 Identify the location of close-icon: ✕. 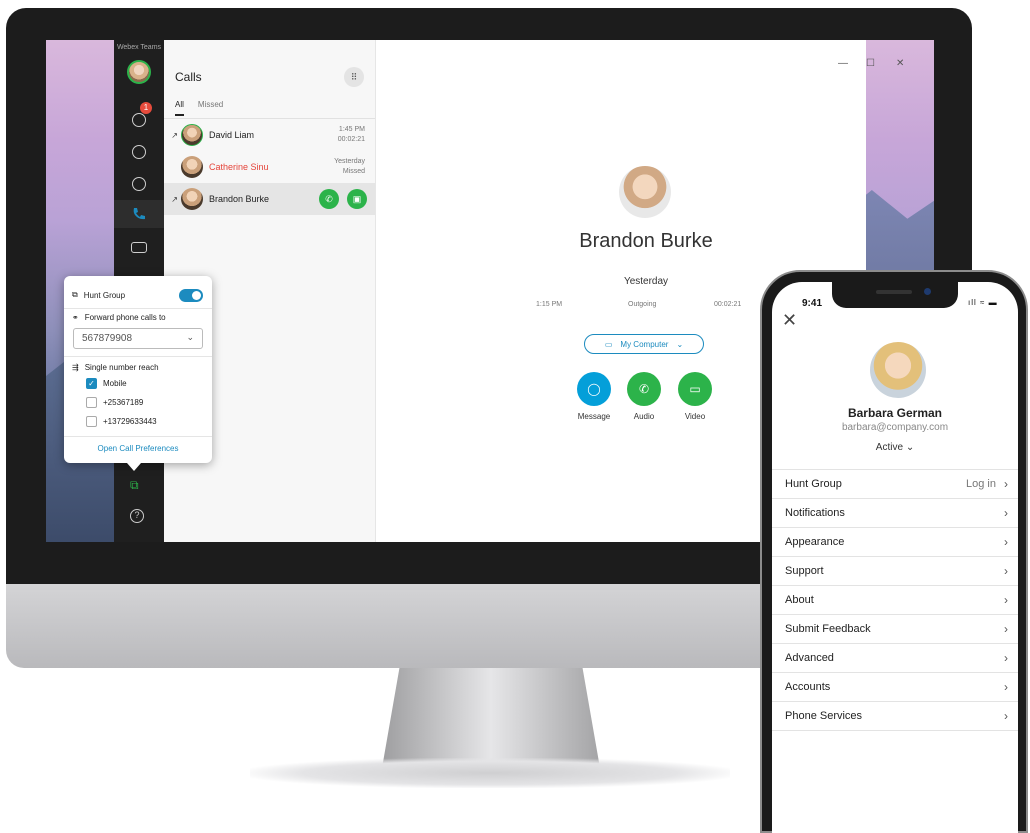
(789, 320).